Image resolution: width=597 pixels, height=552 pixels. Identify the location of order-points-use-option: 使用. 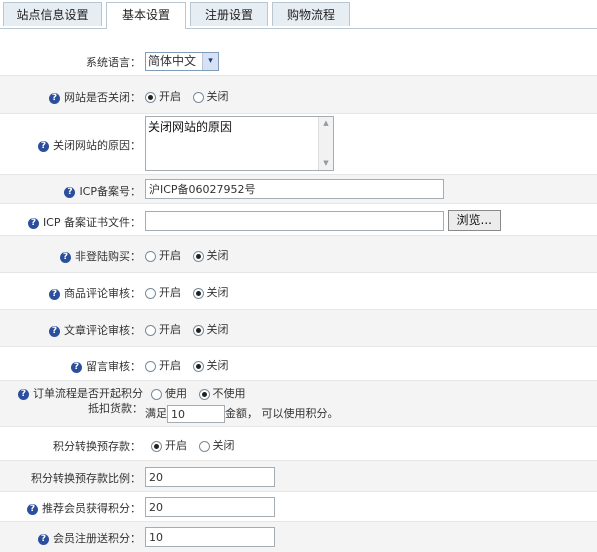
(169, 393).